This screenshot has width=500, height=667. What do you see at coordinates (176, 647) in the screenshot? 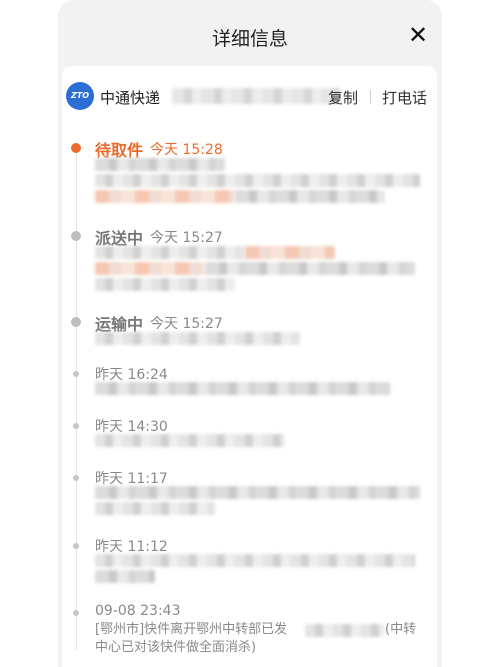
I see `event-detail: 中心已对该快件做全面消杀)` at bounding box center [176, 647].